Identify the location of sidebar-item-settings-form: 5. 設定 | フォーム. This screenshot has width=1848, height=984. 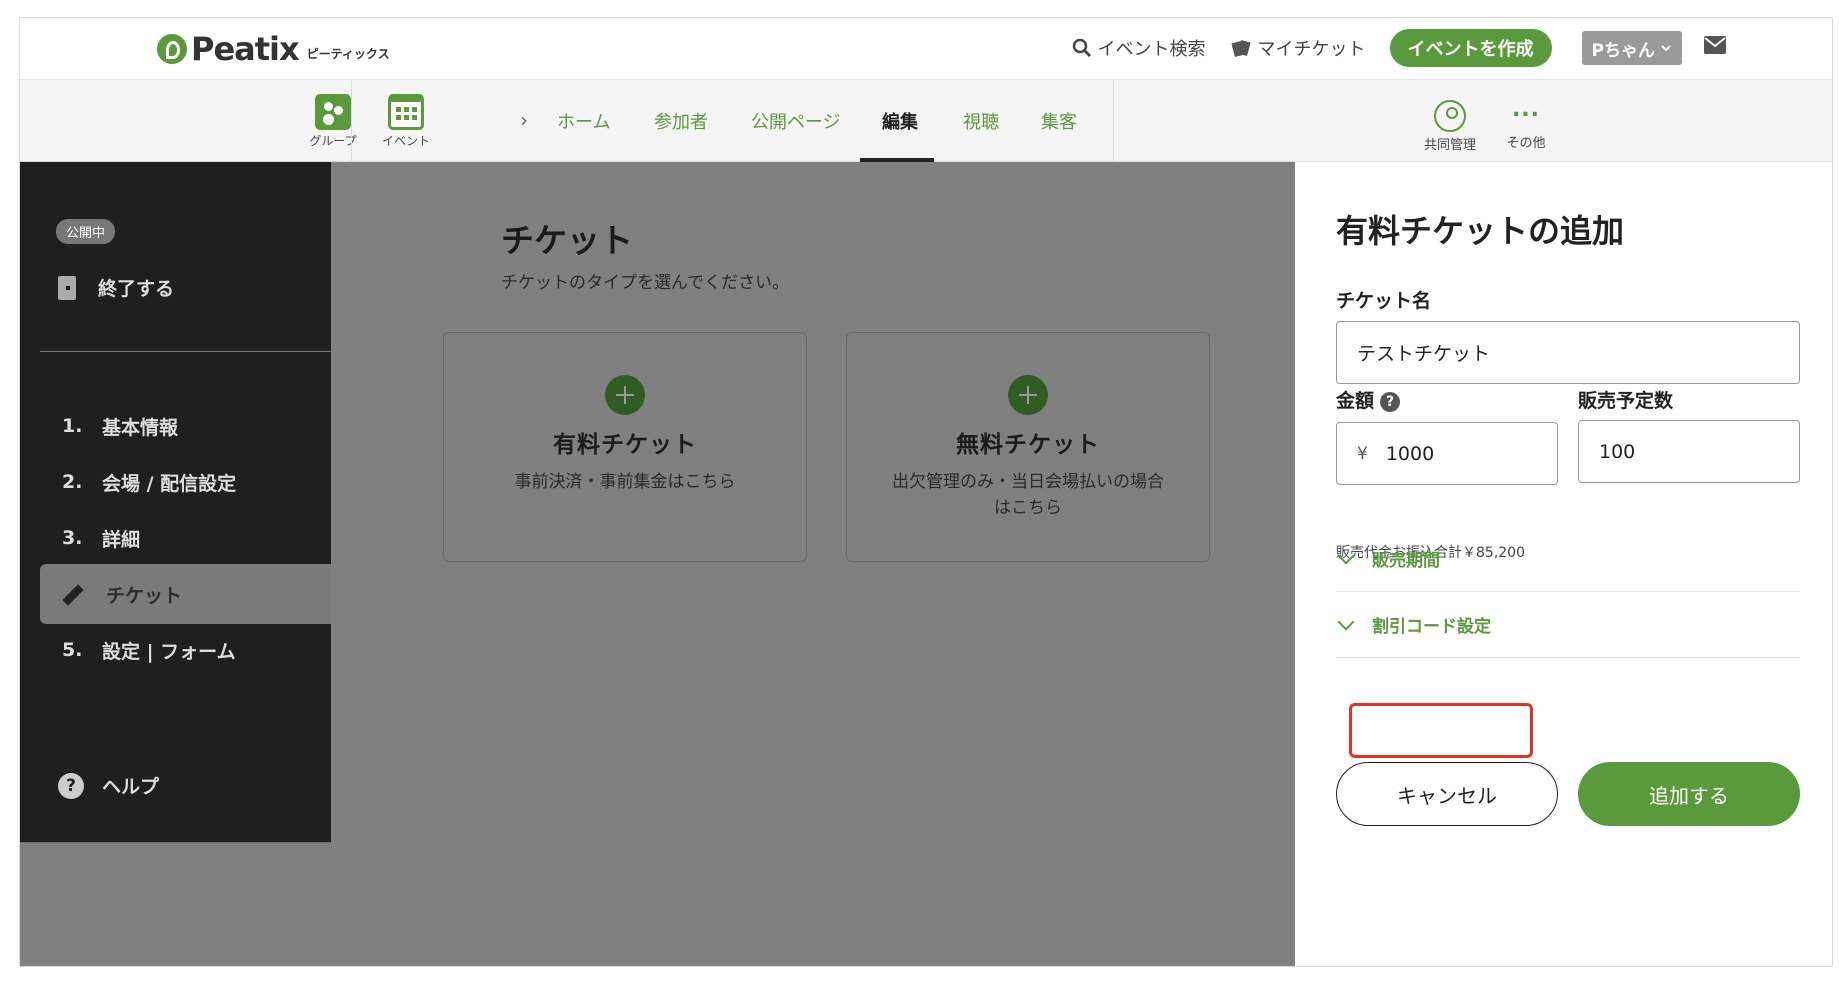
(175, 650).